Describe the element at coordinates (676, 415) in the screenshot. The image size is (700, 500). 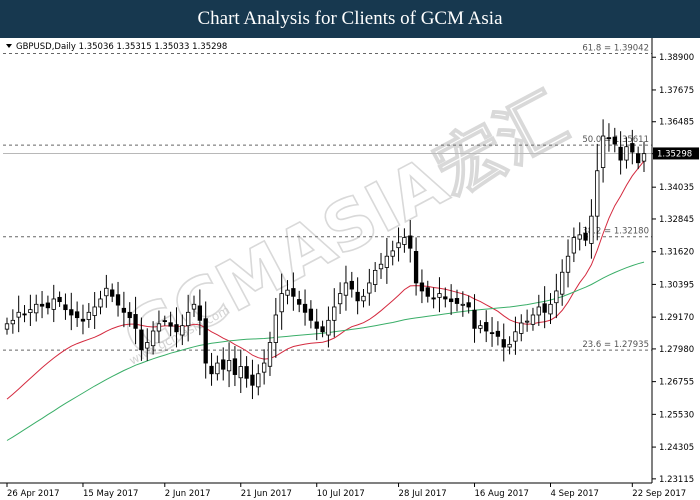
I see `price-tick-label: 1.25530` at that location.